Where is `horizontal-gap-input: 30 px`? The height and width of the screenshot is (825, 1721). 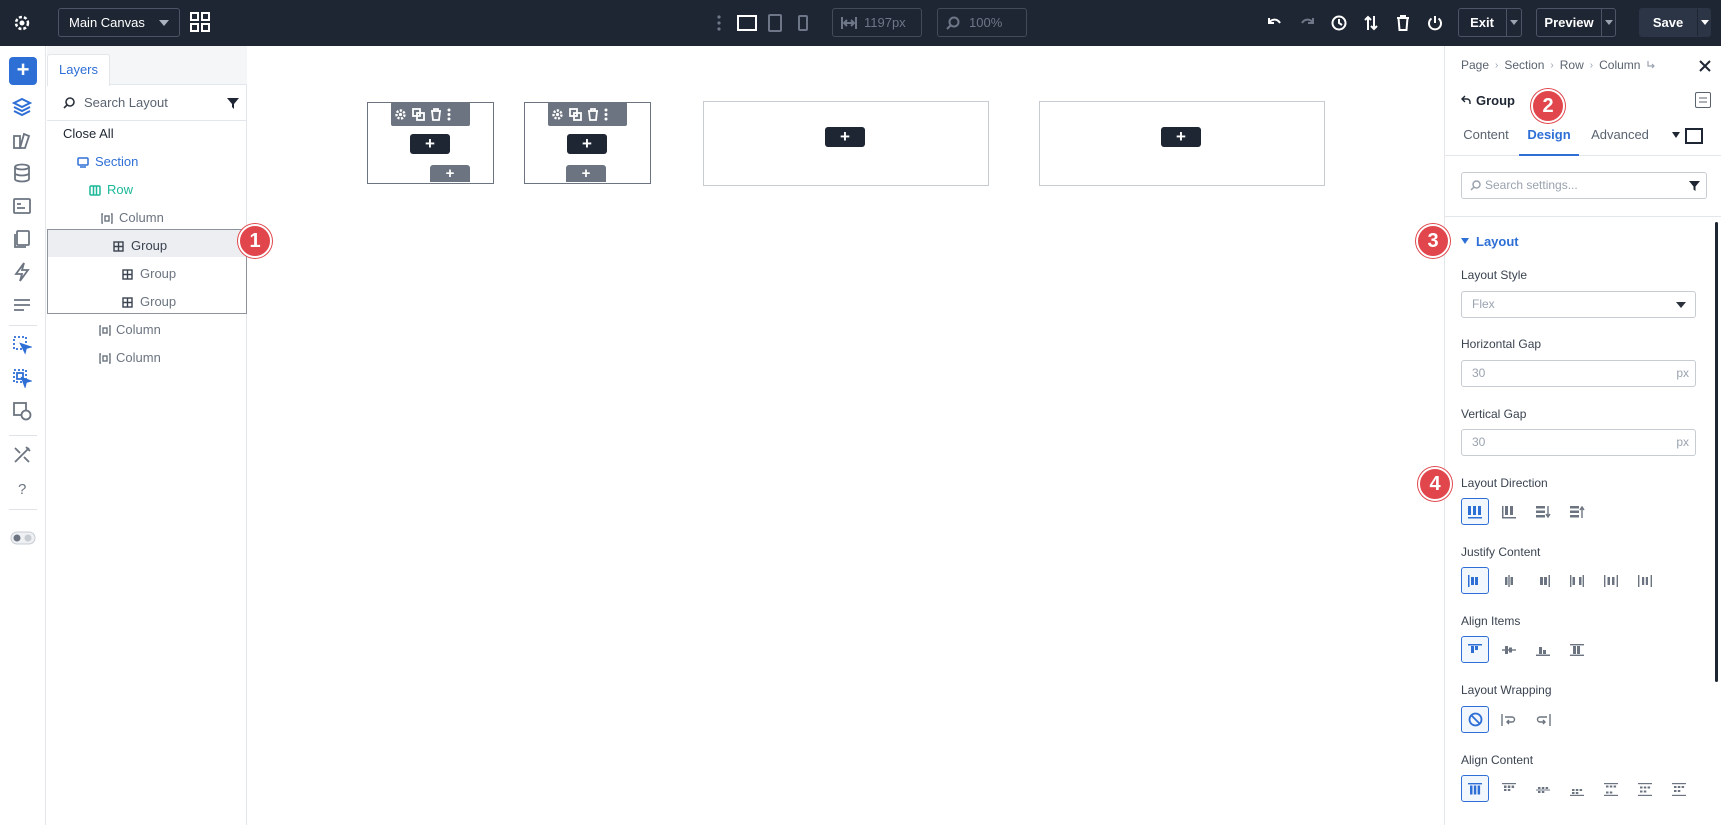 horizontal-gap-input: 30 px is located at coordinates (1578, 373).